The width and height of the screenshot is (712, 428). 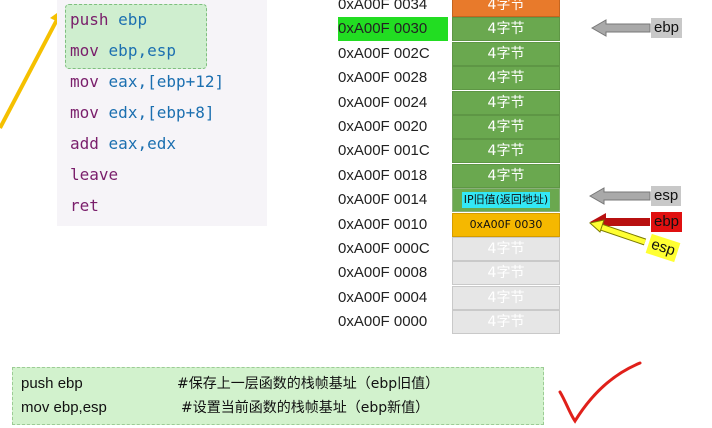 What do you see at coordinates (383, 6) in the screenshot?
I see `stack-address: 0xA00F 0034` at bounding box center [383, 6].